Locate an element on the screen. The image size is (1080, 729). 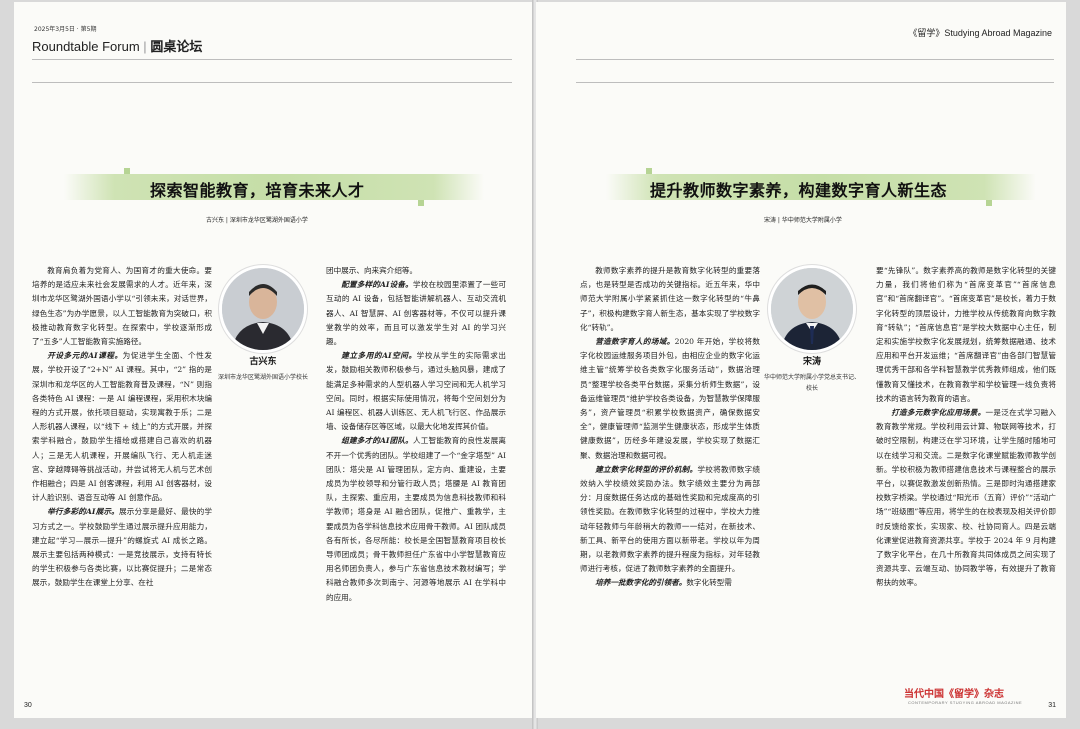
header-rule is located at coordinates (272, 59).